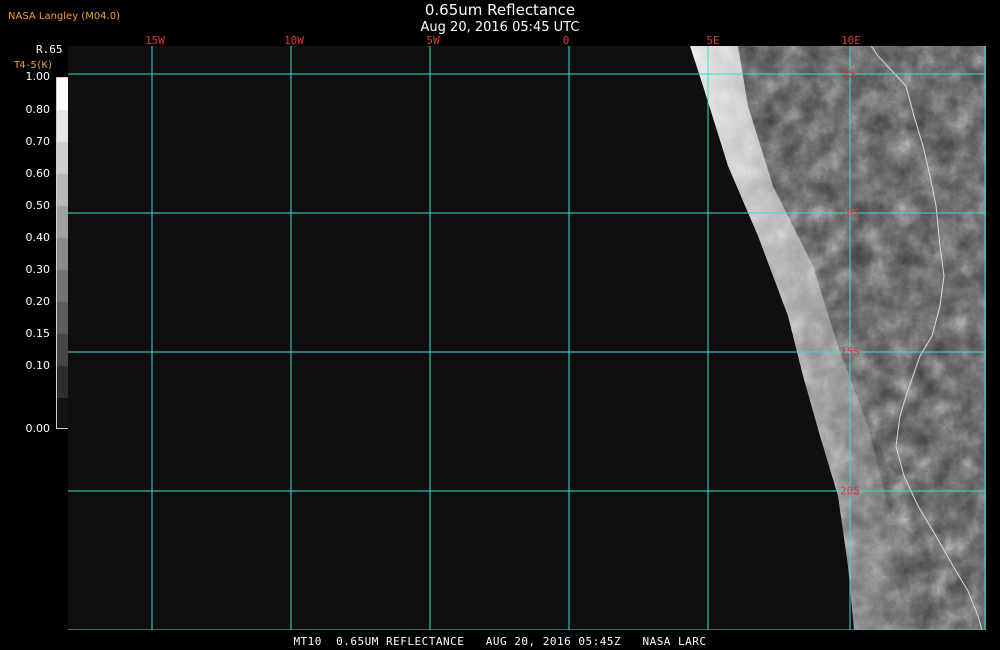  I want to click on image-title: 0.65um Reflectance, so click(500, 10).